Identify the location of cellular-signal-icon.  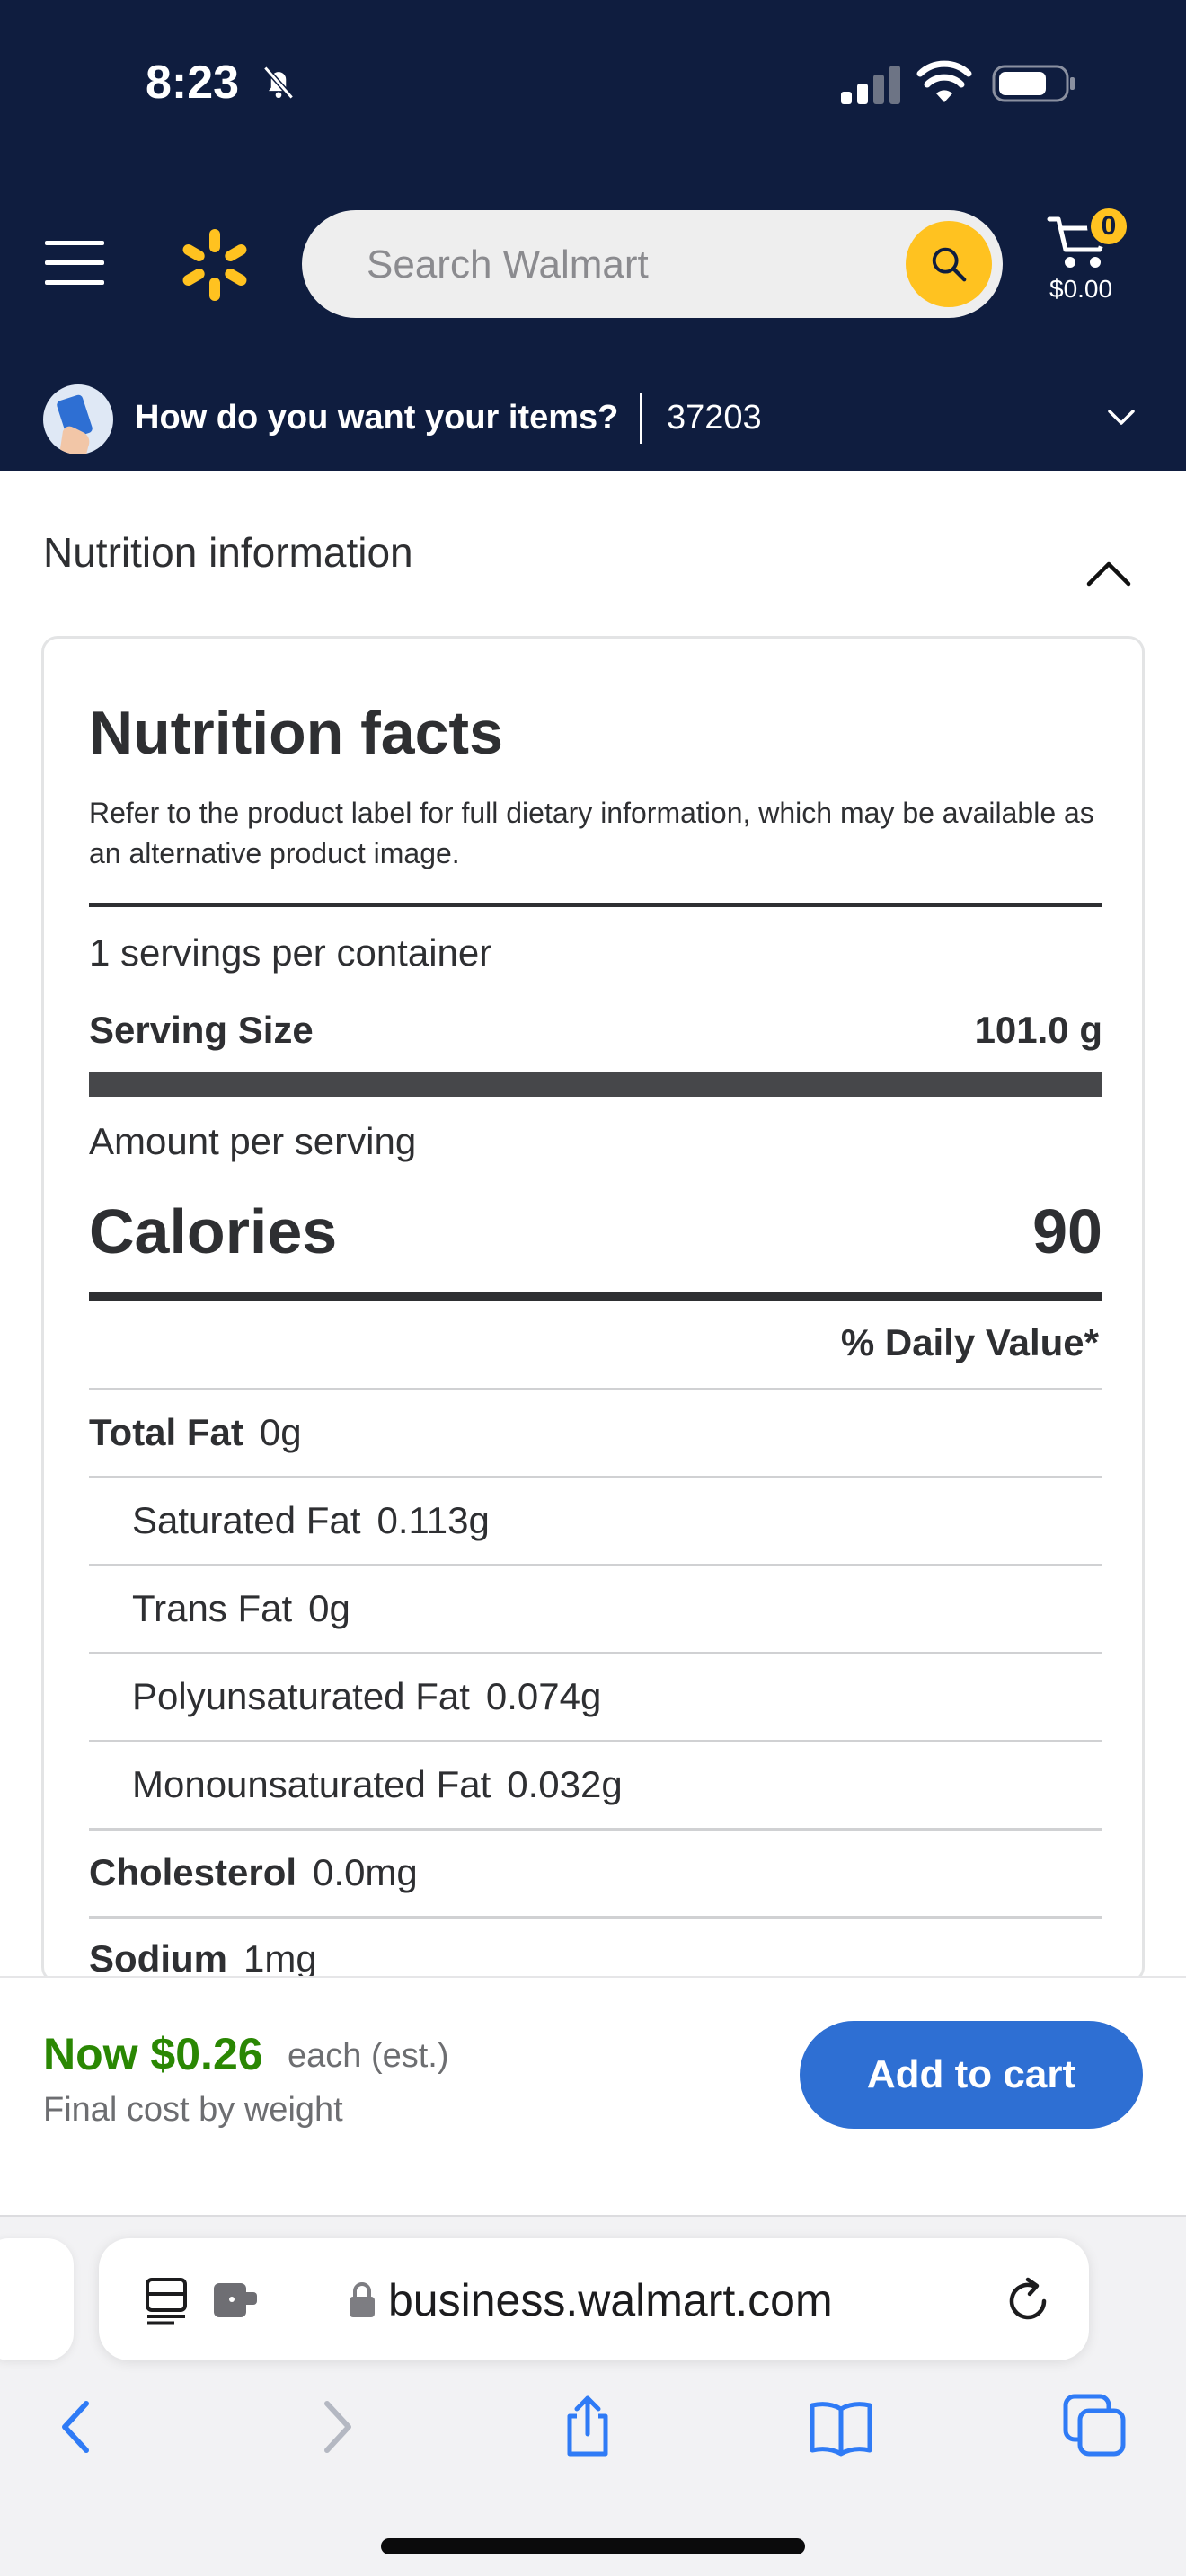
(870, 85).